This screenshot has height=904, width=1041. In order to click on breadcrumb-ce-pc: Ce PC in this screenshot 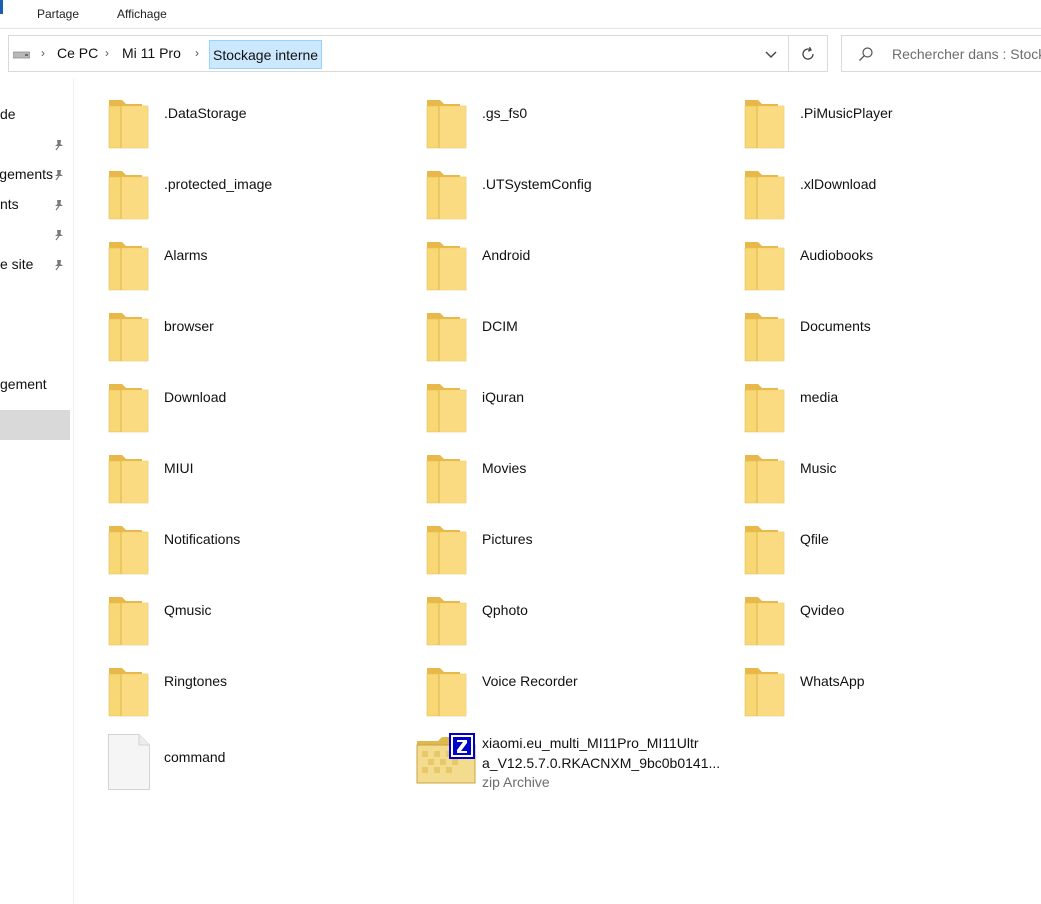, I will do `click(77, 53)`.